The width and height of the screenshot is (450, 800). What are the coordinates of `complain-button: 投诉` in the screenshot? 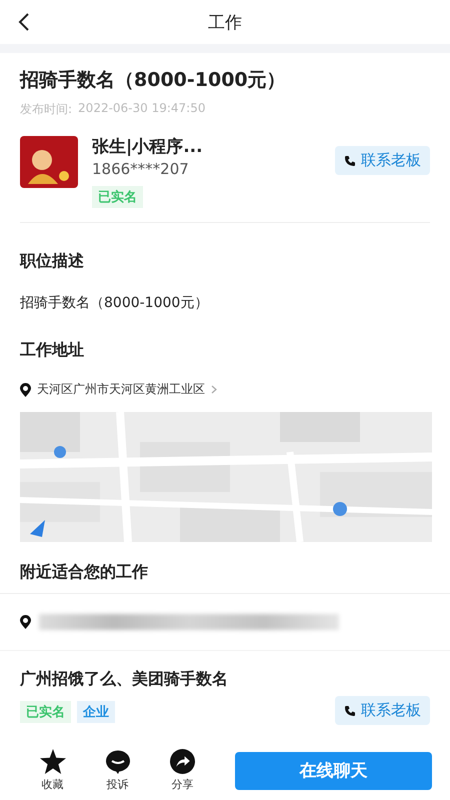 It's located at (117, 771).